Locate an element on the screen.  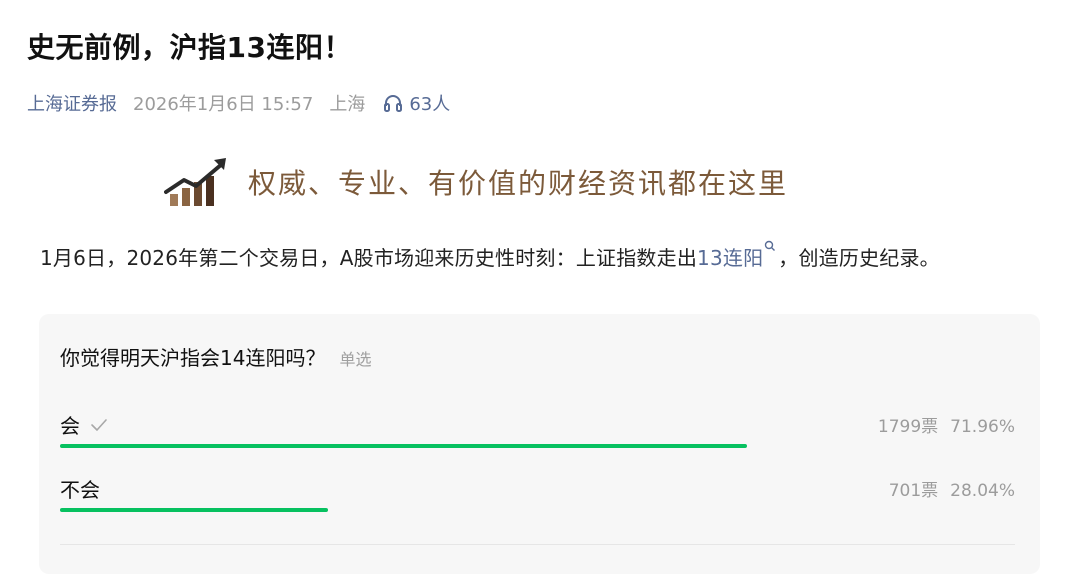
poll-votes: 1799票 is located at coordinates (908, 427).